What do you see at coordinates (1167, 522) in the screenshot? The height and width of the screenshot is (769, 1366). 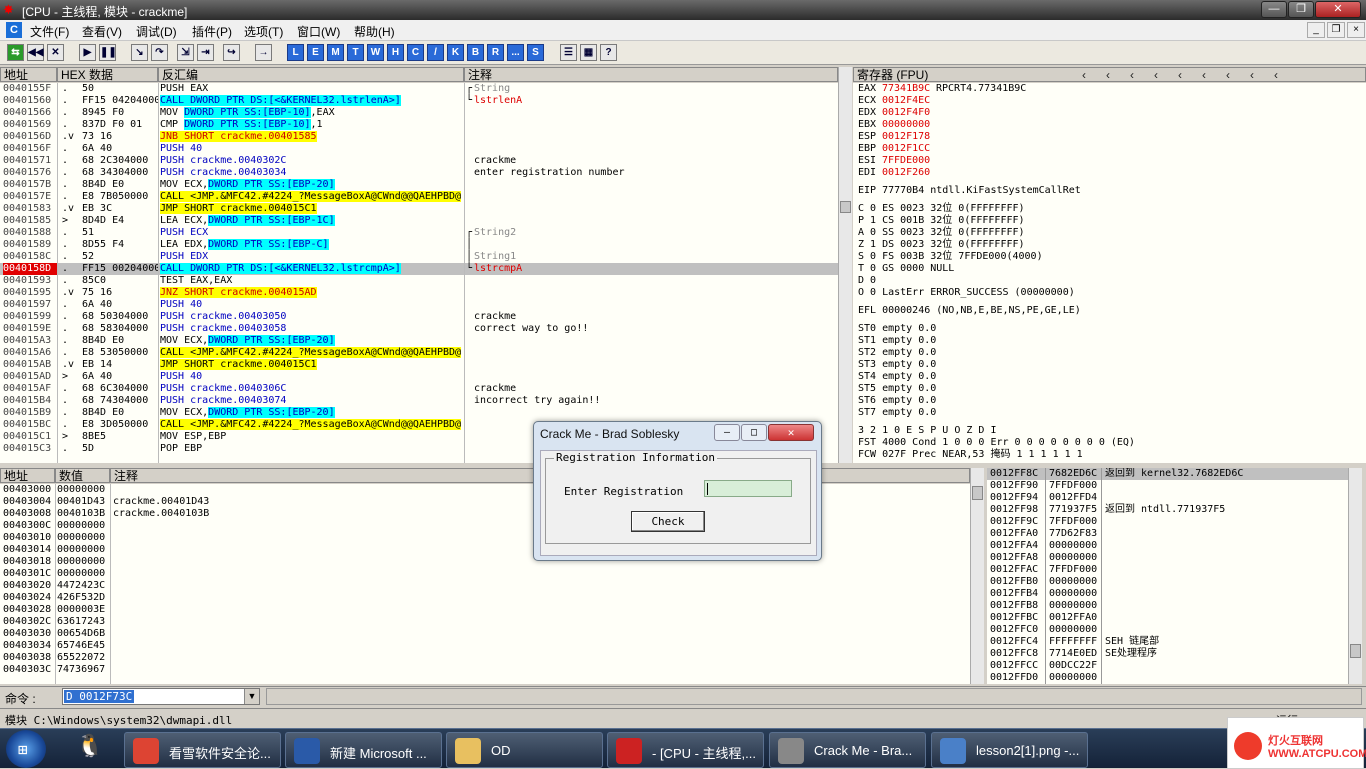 I see `stack-row: 0012FF9C 7FFDF000` at bounding box center [1167, 522].